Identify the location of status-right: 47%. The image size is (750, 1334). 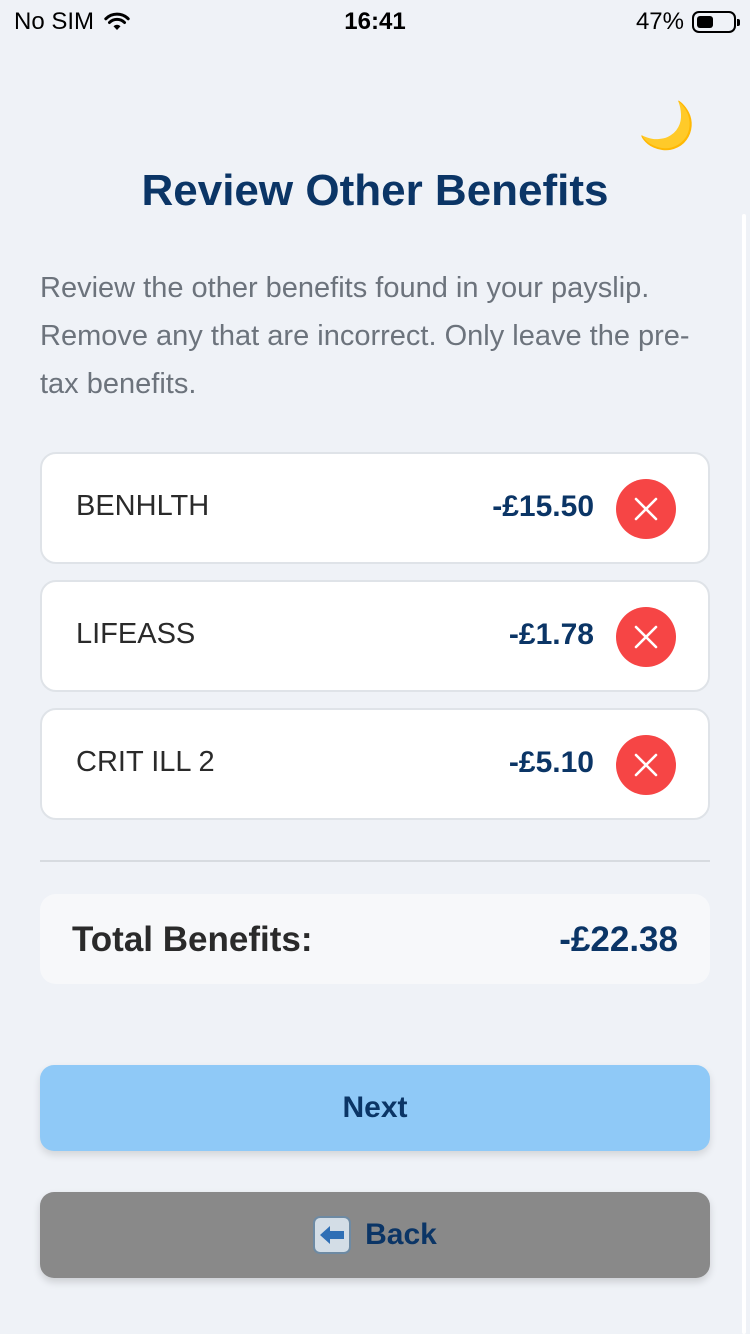
(687, 22).